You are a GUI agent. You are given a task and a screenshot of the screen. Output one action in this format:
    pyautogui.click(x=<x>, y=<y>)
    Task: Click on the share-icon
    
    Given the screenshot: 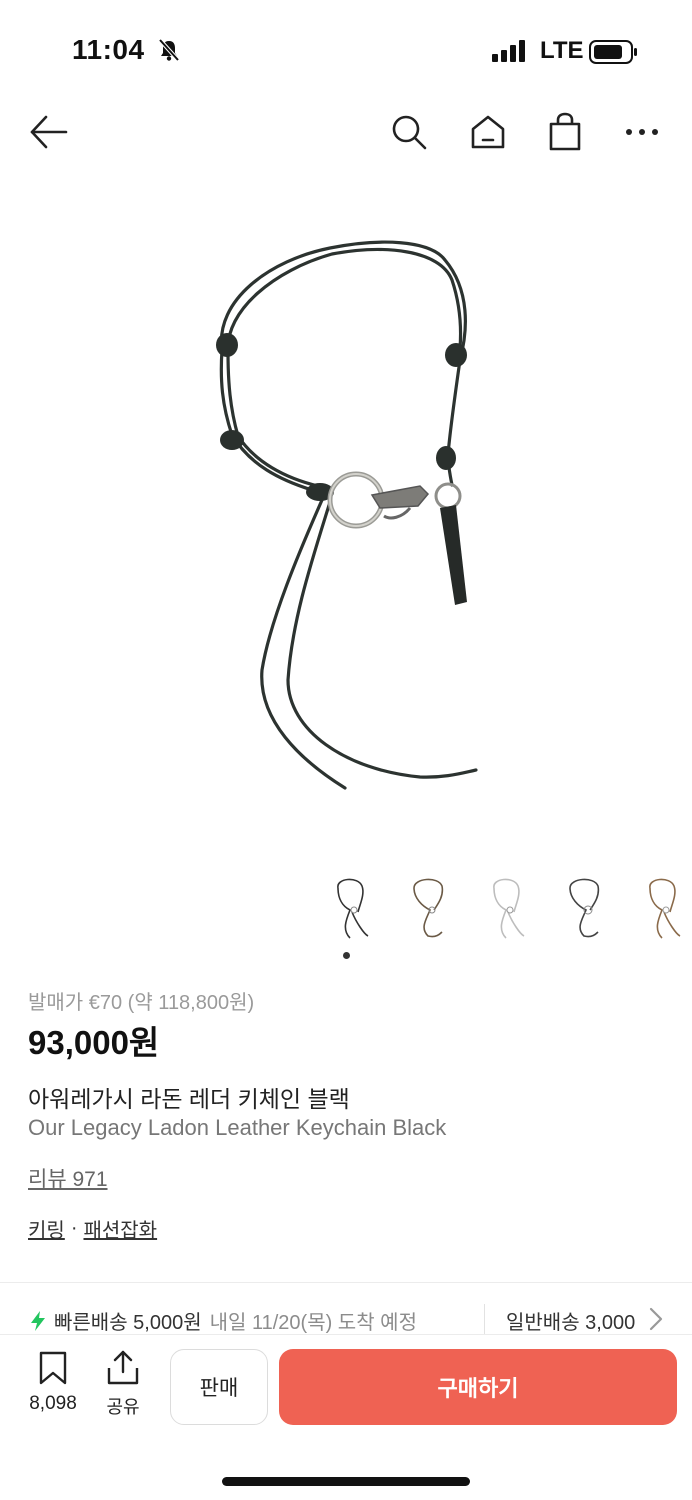 What is the action you would take?
    pyautogui.click(x=123, y=1367)
    